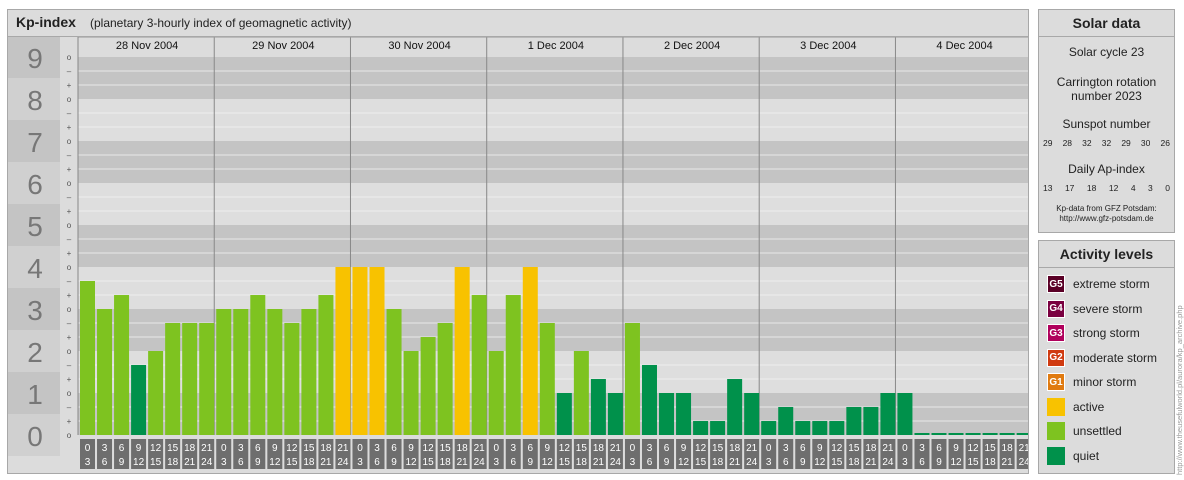 This screenshot has height=480, width=1184. Describe the element at coordinates (616, 448) in the screenshot. I see `interval-start-label: 21` at that location.